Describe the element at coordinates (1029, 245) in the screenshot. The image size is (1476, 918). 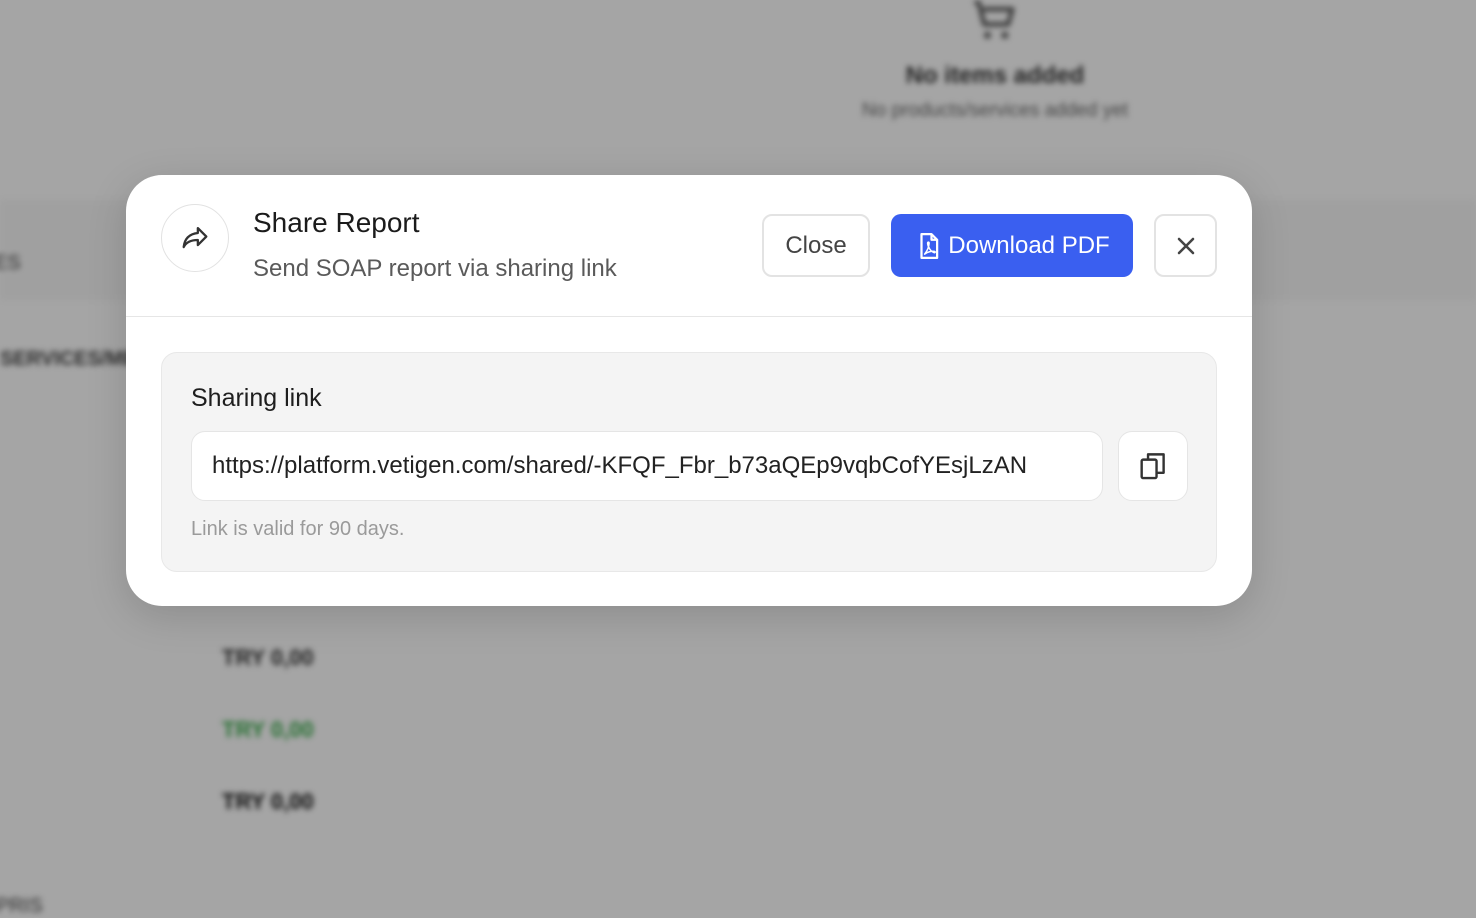
I see `download-pdf-label: Download PDF` at that location.